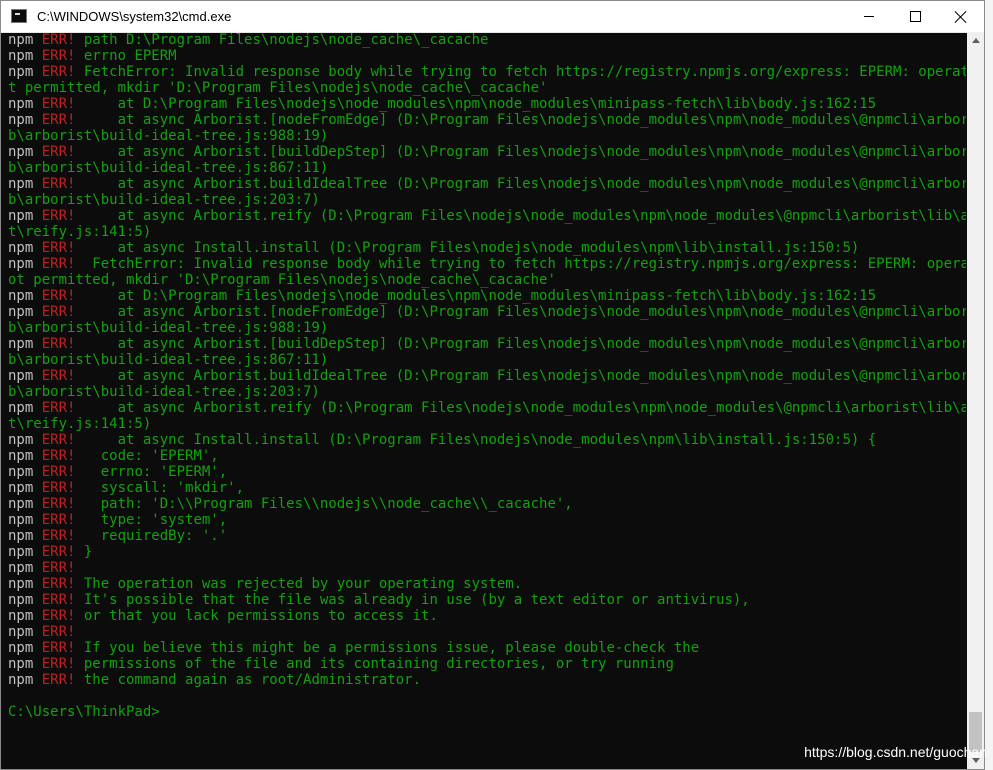 This screenshot has height=770, width=993. I want to click on close-icon, so click(961, 17).